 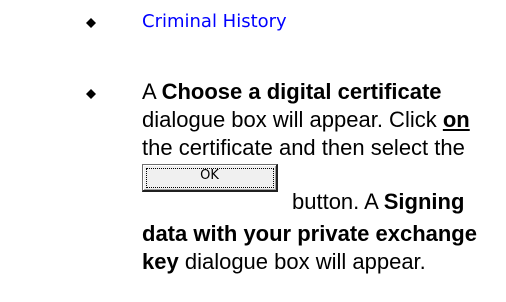 What do you see at coordinates (152, 91) in the screenshot?
I see `text-segment: A` at bounding box center [152, 91].